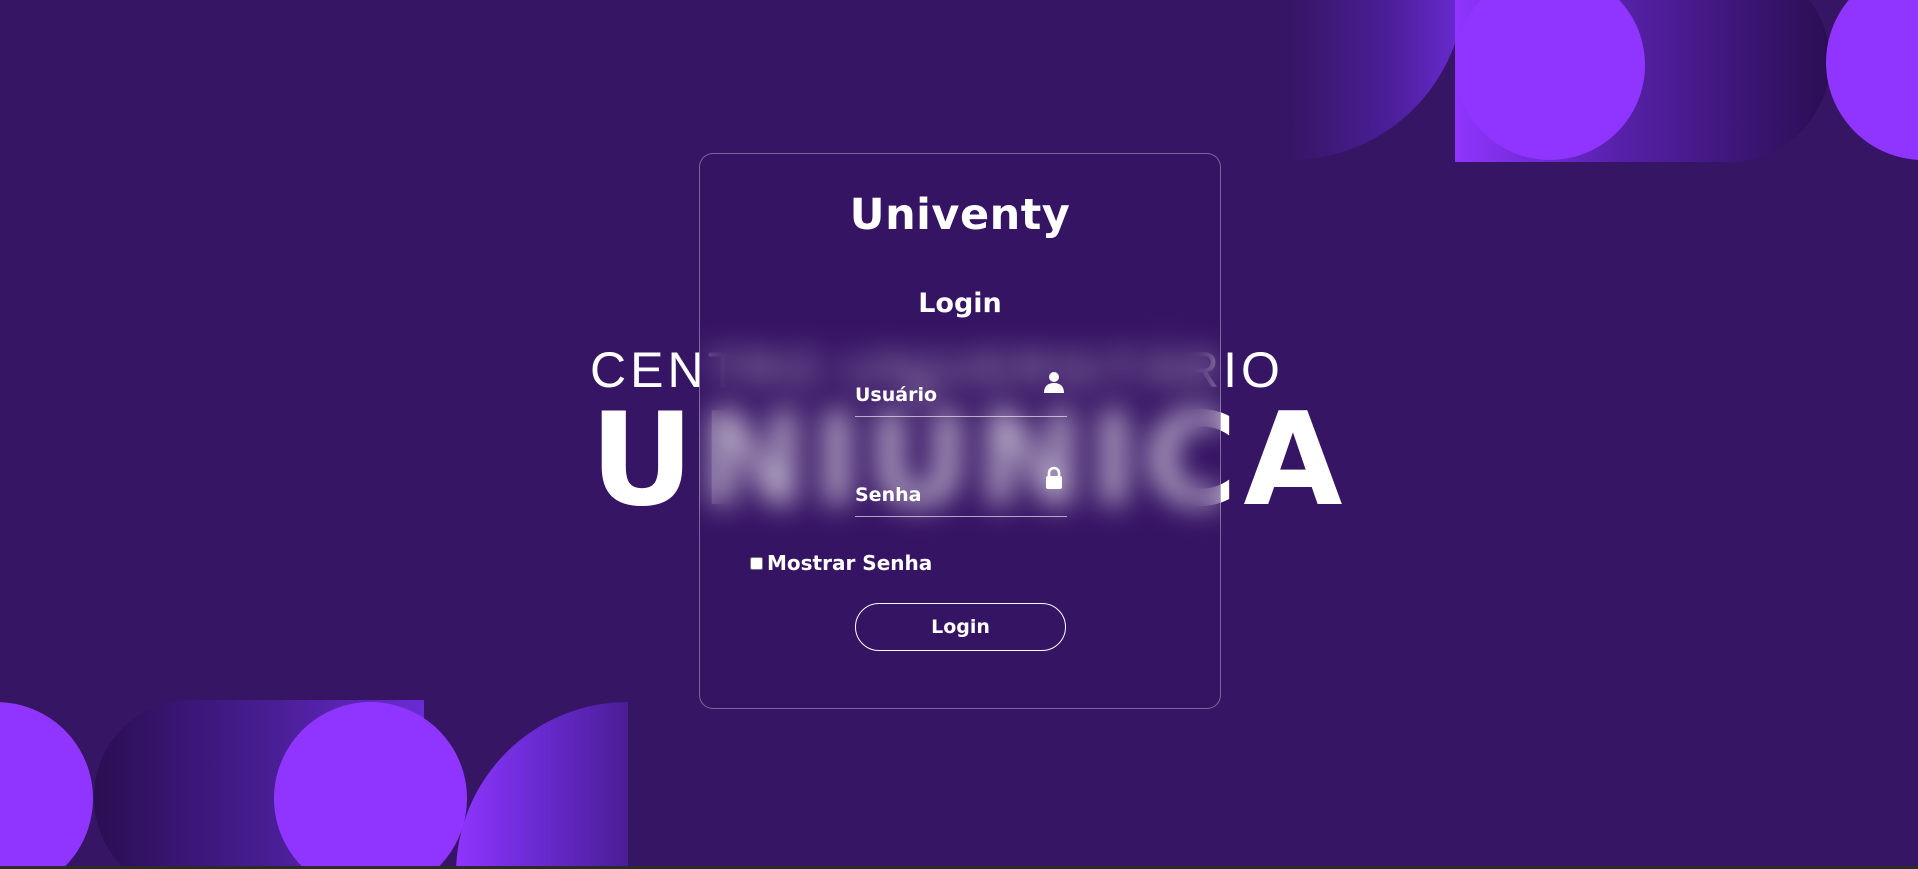 This screenshot has height=869, width=1918. Describe the element at coordinates (1054, 382) in the screenshot. I see `user-icon` at that location.